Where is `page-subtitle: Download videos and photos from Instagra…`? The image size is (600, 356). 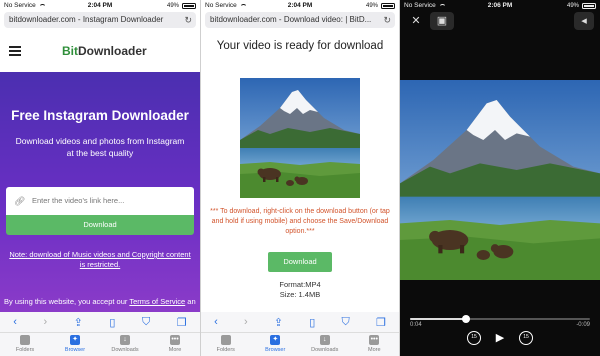
page-subtitle: Download videos and photos from Instagra… is located at coordinates (100, 147).